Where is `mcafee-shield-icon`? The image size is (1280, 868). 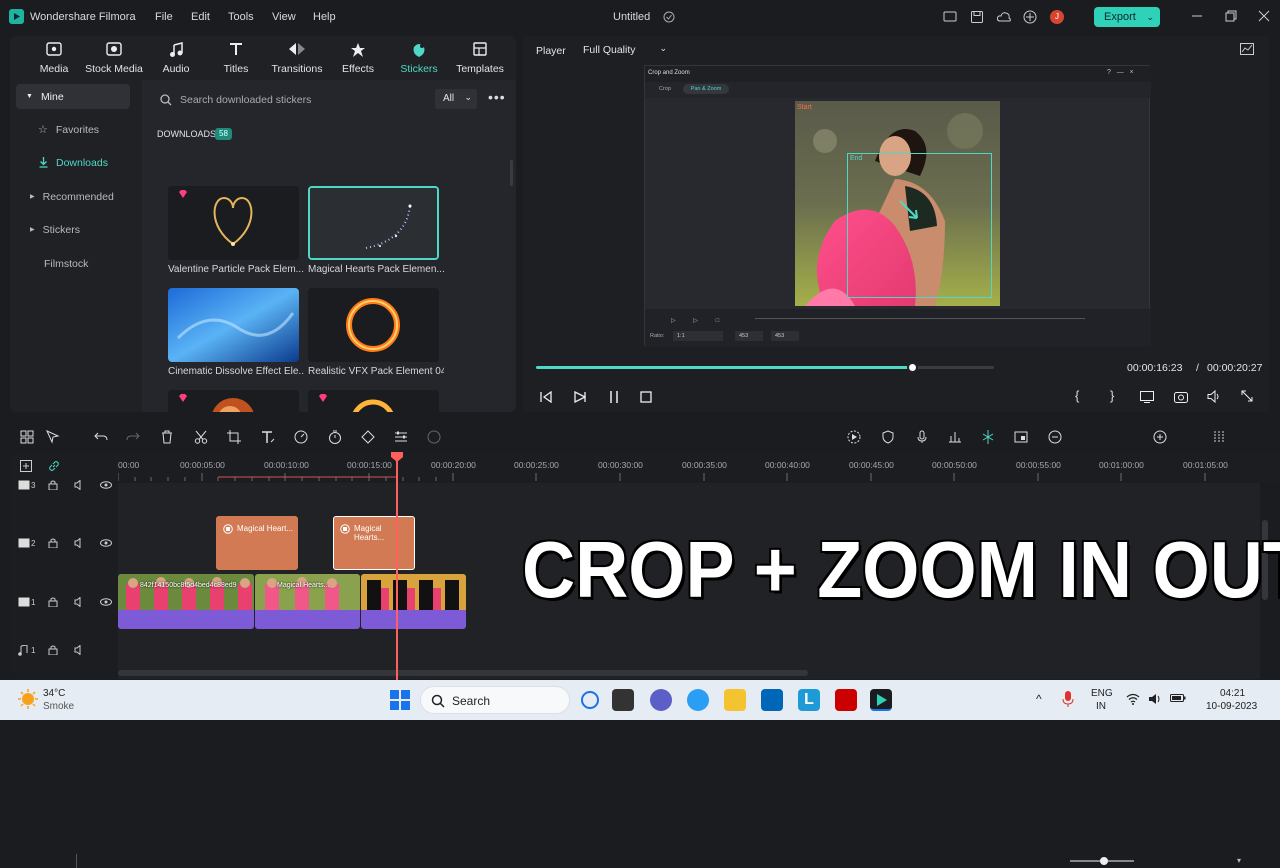 mcafee-shield-icon is located at coordinates (846, 700).